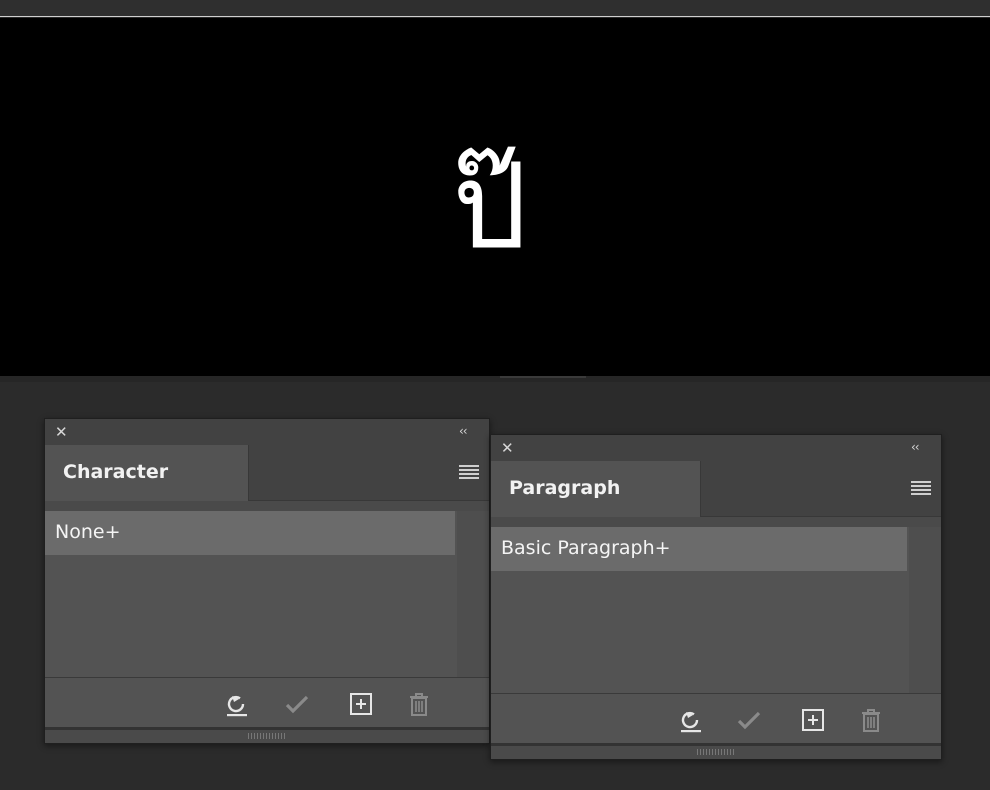 This screenshot has height=790, width=990. Describe the element at coordinates (495, 8) in the screenshot. I see `top-bar` at that location.